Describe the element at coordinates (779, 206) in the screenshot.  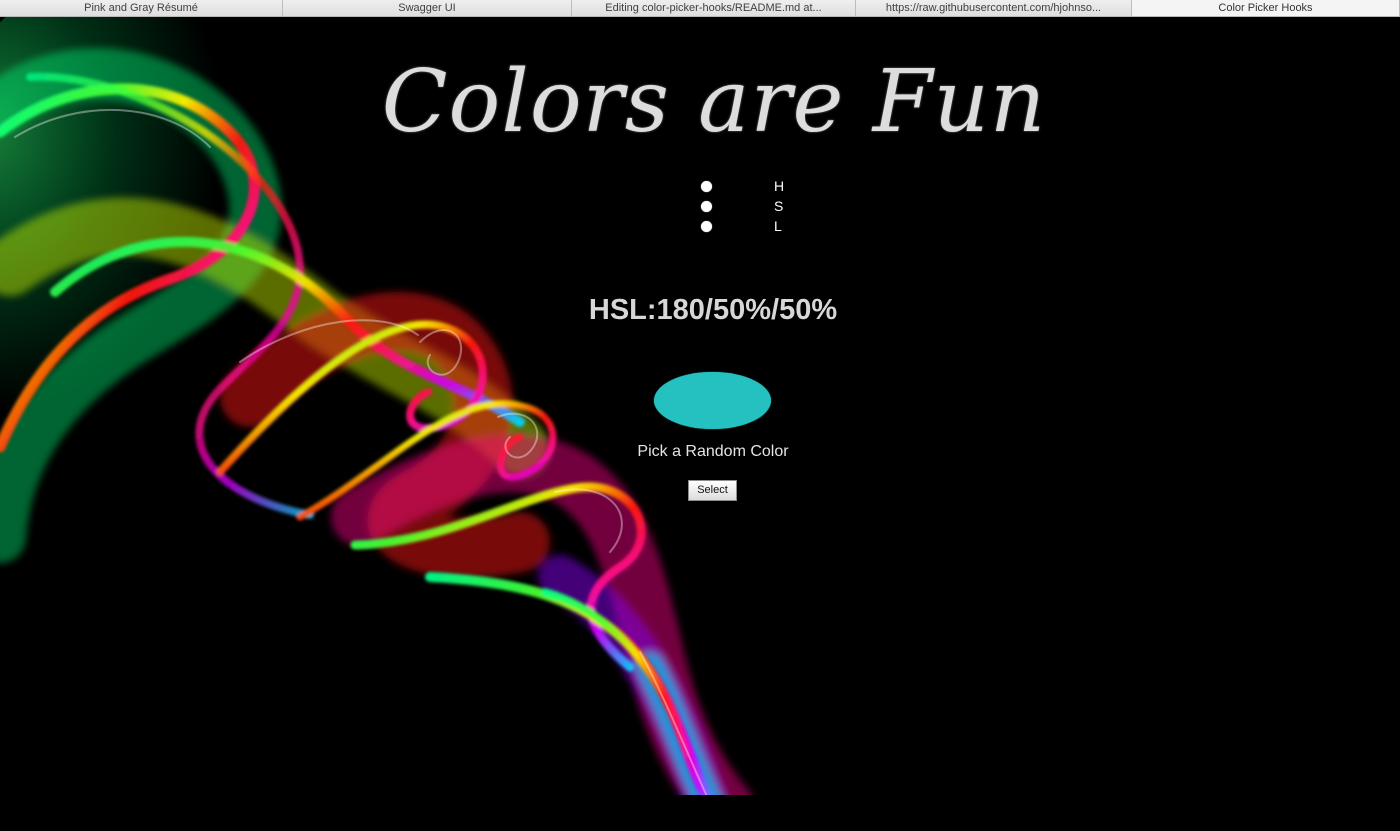
I see `saturation-label: S` at that location.